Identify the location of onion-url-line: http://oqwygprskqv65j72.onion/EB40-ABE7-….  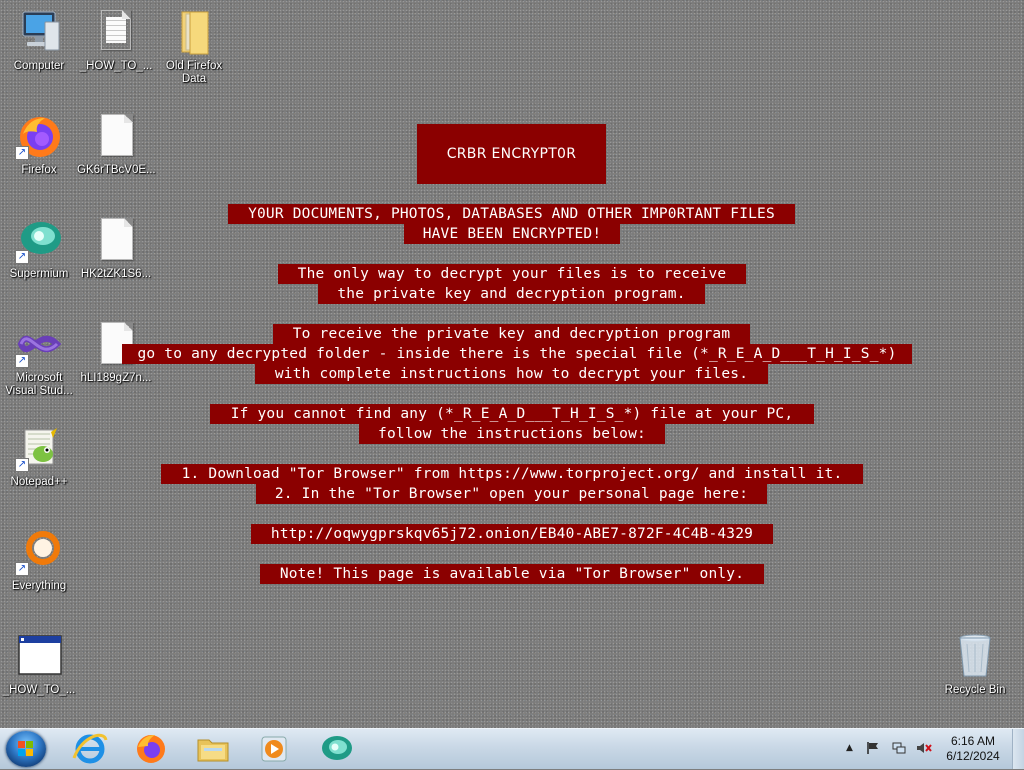
(512, 534).